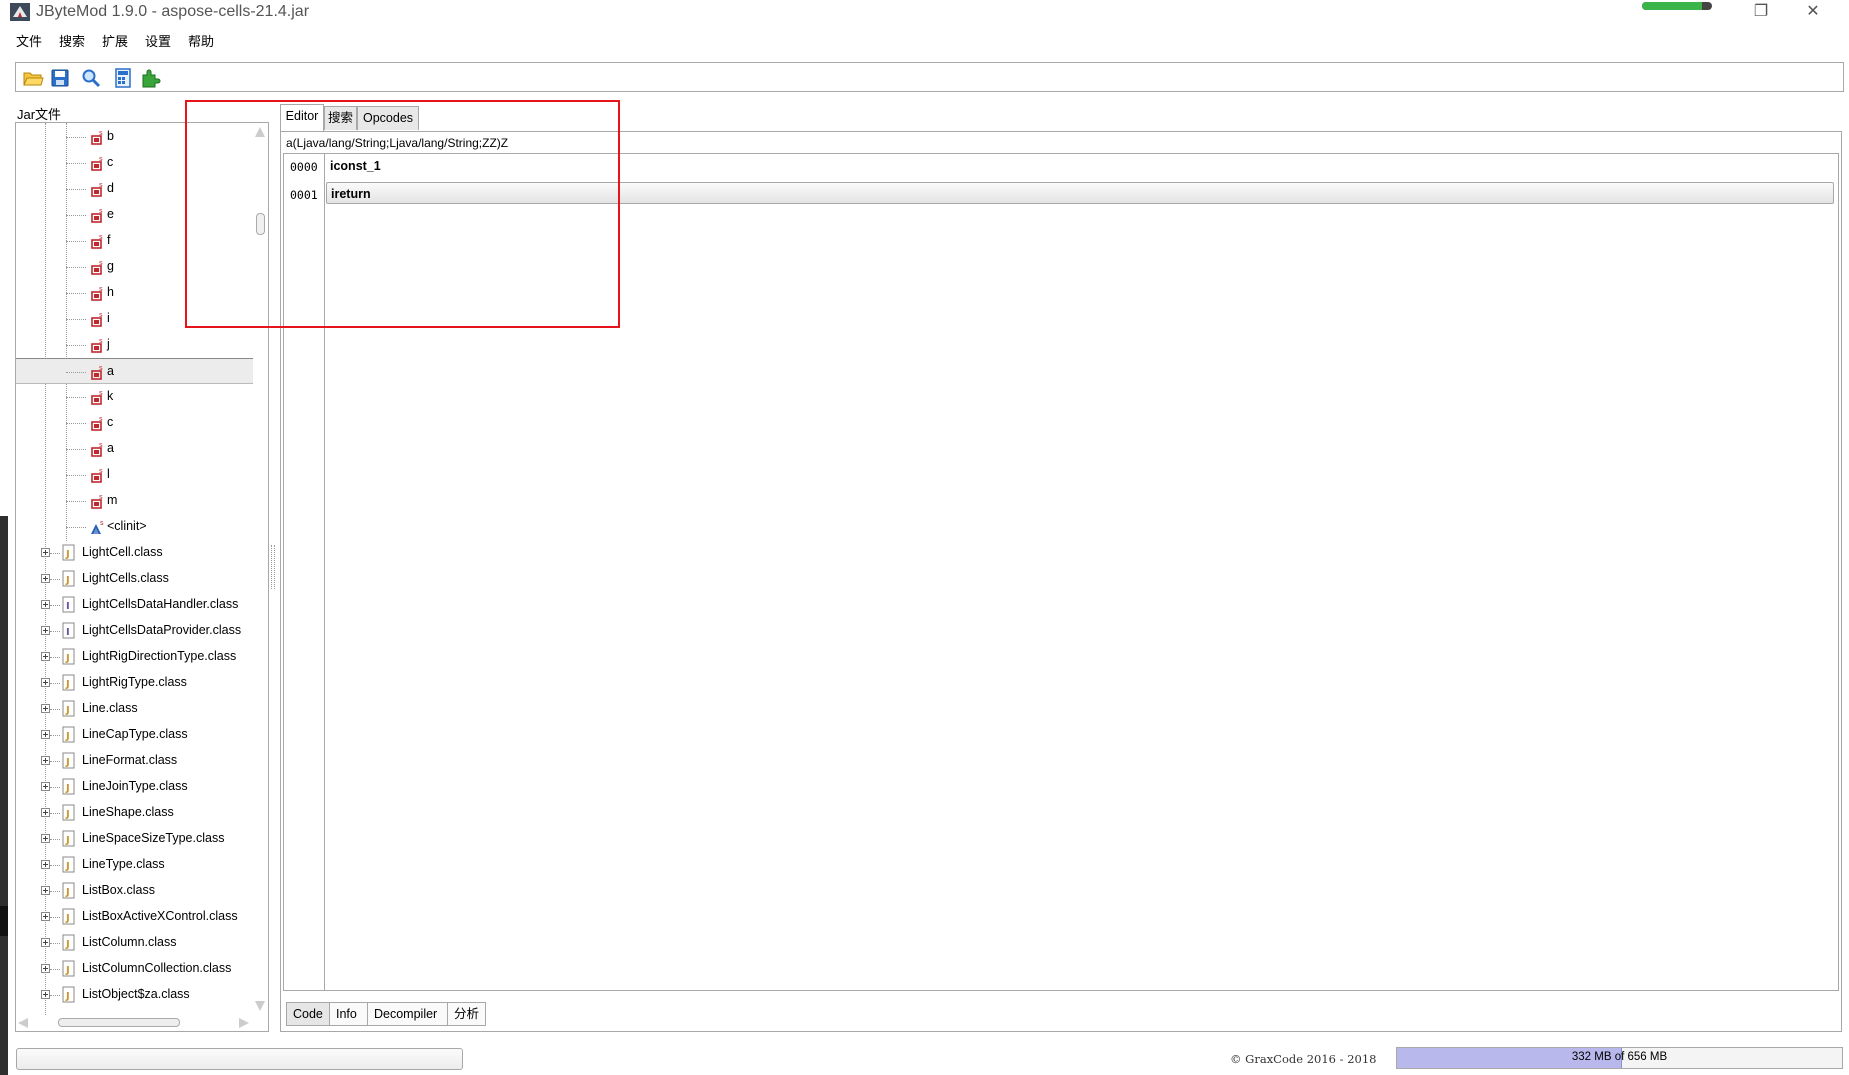 Image resolution: width=1849 pixels, height=1075 pixels. I want to click on tree-item-class: J LineFormat.class, so click(134, 761).